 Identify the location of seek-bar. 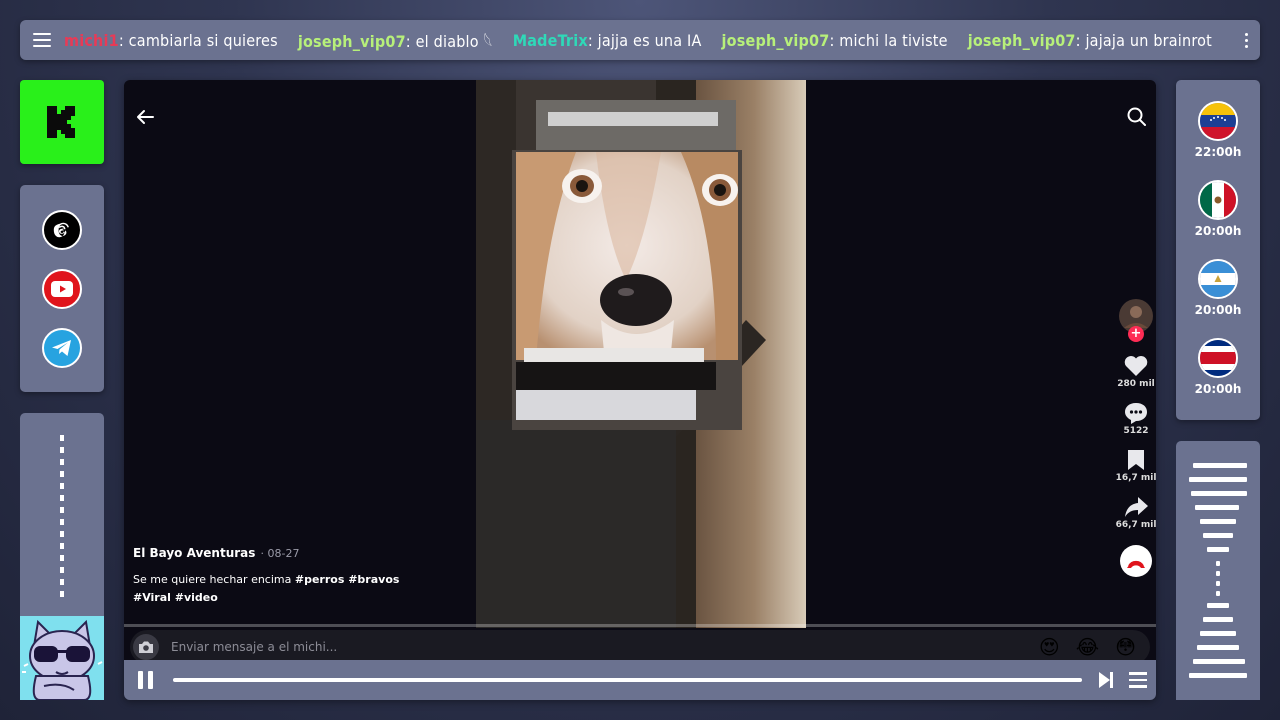
(627, 680).